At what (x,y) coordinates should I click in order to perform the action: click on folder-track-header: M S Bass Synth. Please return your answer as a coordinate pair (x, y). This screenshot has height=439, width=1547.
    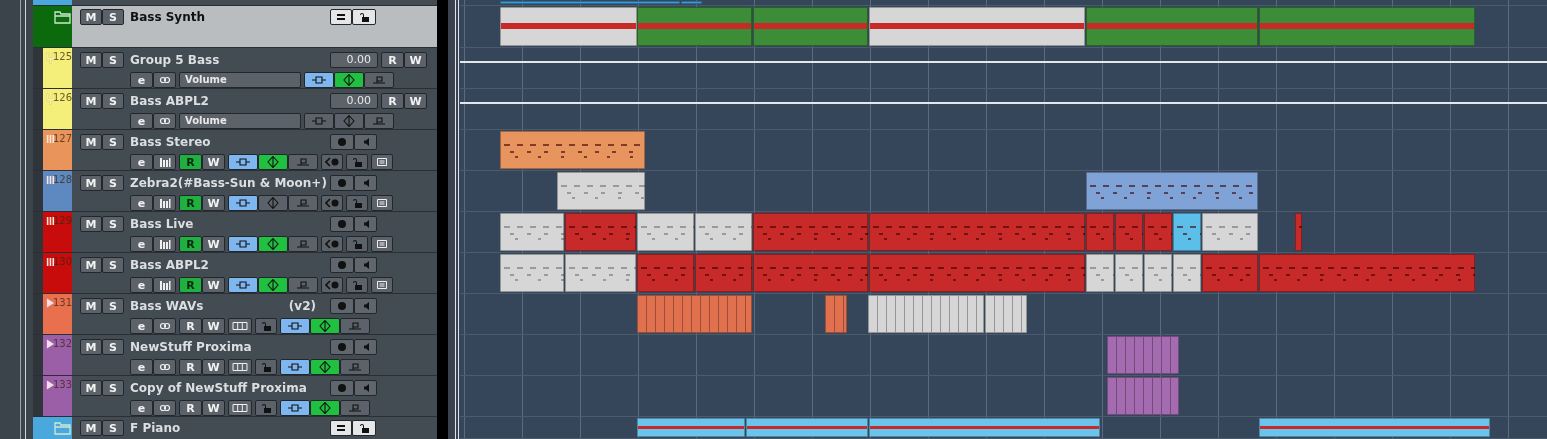
    Looking at the image, I should click on (235, 27).